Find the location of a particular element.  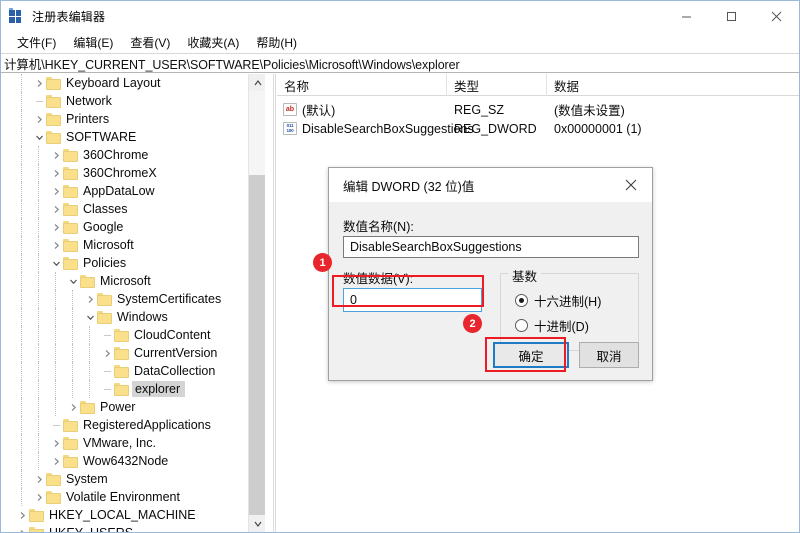

tree-item-cloudcontent: CloudContent is located at coordinates (133, 335).